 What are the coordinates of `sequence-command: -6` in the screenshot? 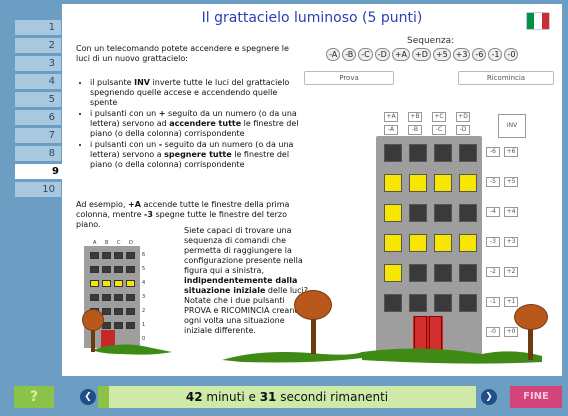 It's located at (479, 54).